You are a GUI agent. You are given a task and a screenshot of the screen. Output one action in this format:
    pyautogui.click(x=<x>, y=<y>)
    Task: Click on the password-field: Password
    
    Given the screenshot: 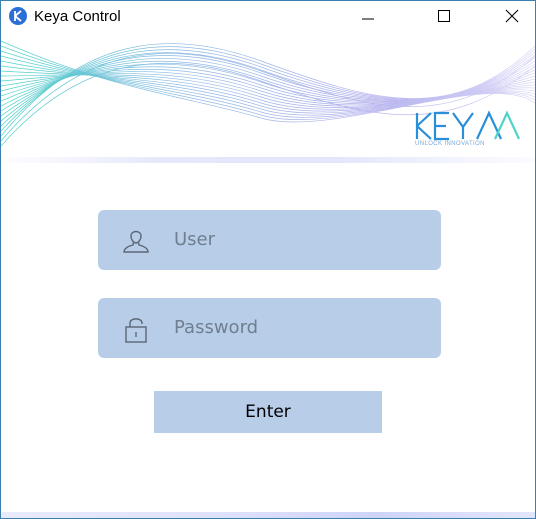 What is the action you would take?
    pyautogui.click(x=269, y=328)
    